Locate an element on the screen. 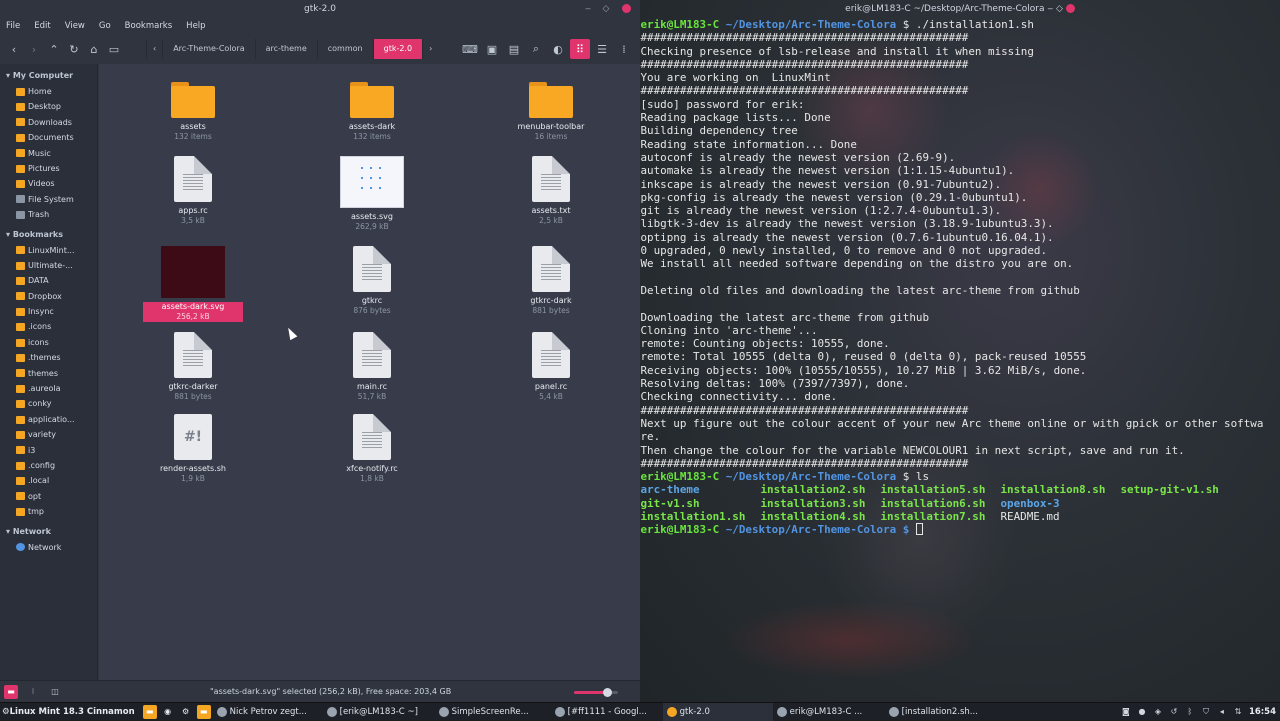 The height and width of the screenshot is (721, 1280). sidebar-item-icons: icons is located at coordinates (48, 342).